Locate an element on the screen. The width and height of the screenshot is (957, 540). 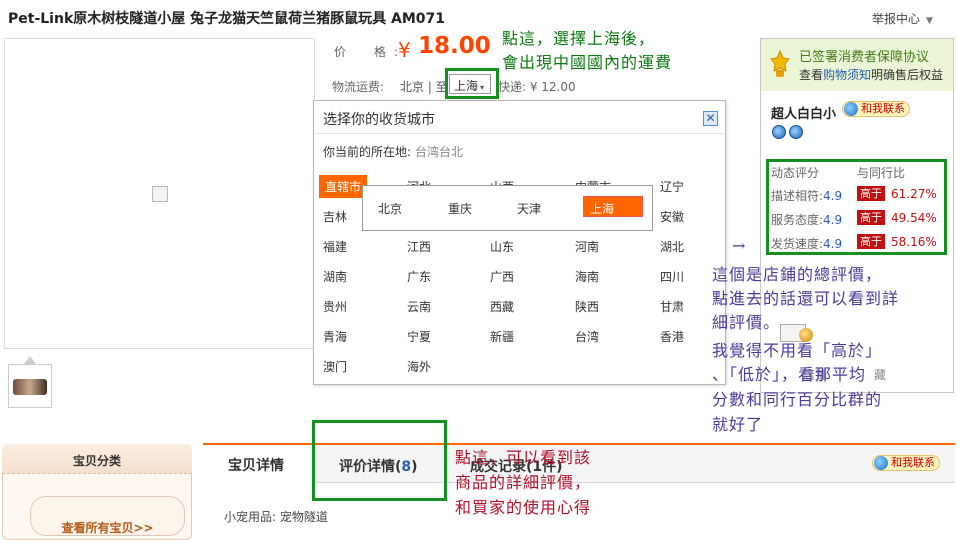
thumbnail-image is located at coordinates (30, 387).